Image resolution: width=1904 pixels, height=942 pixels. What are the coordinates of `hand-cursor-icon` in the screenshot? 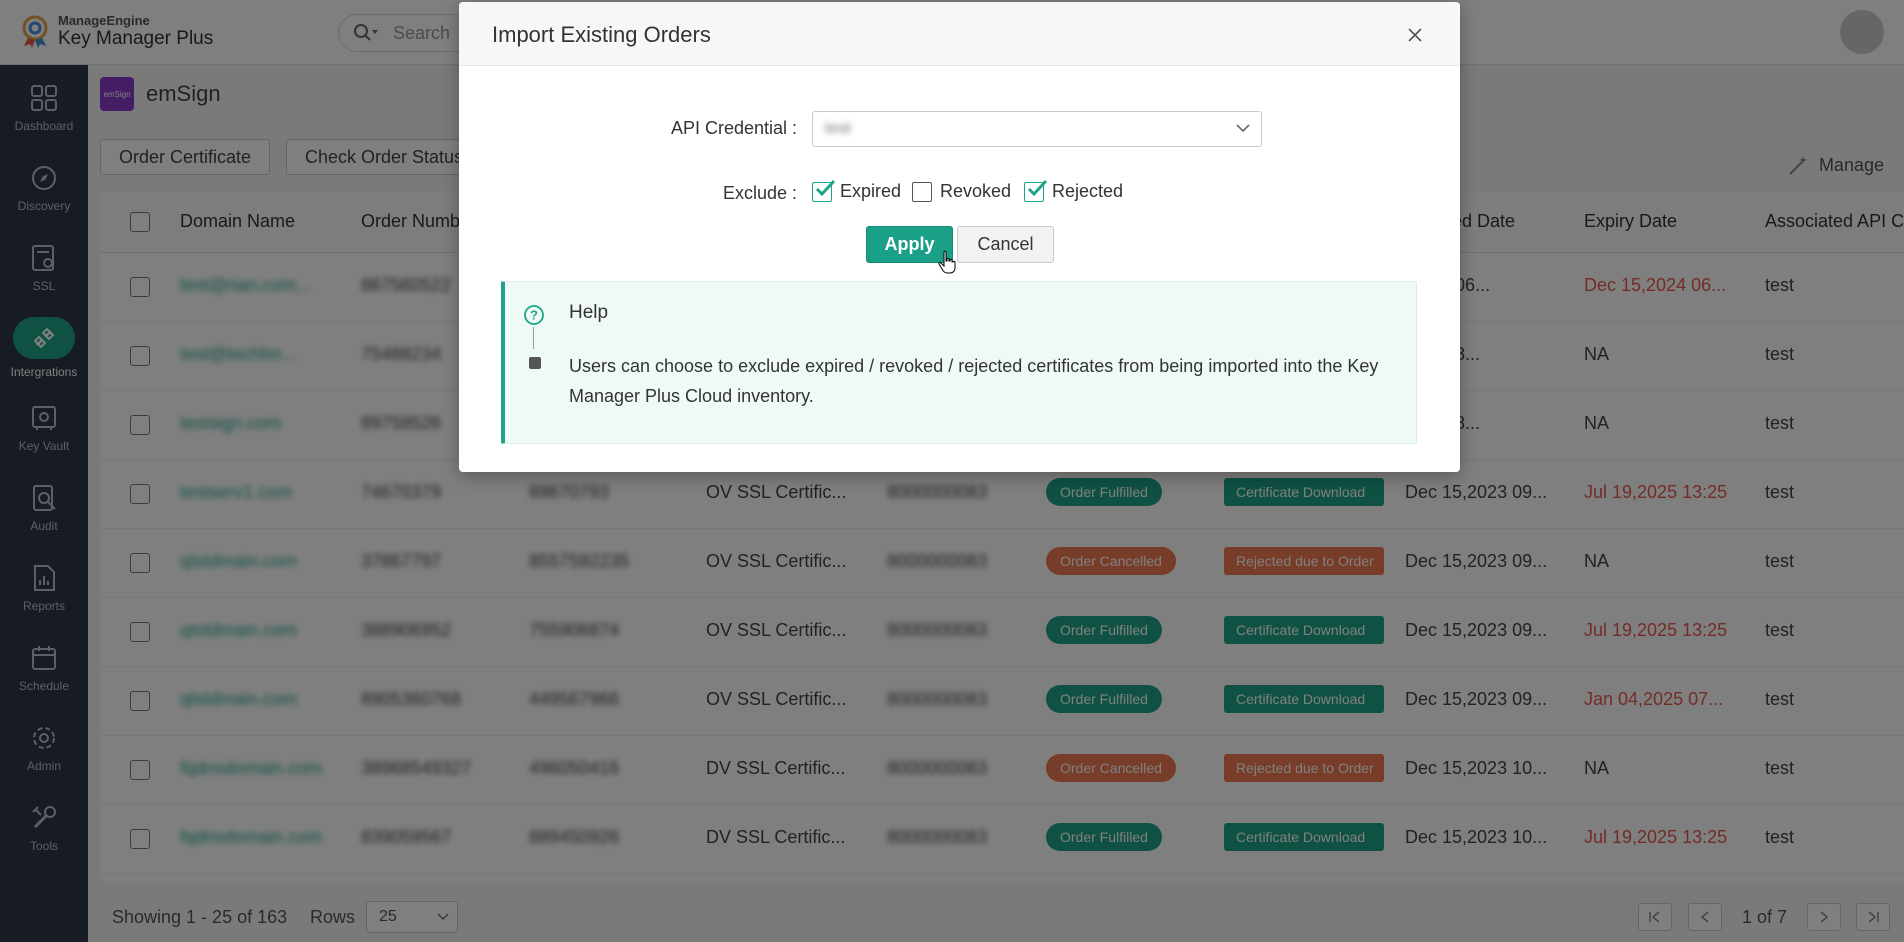 It's located at (947, 262).